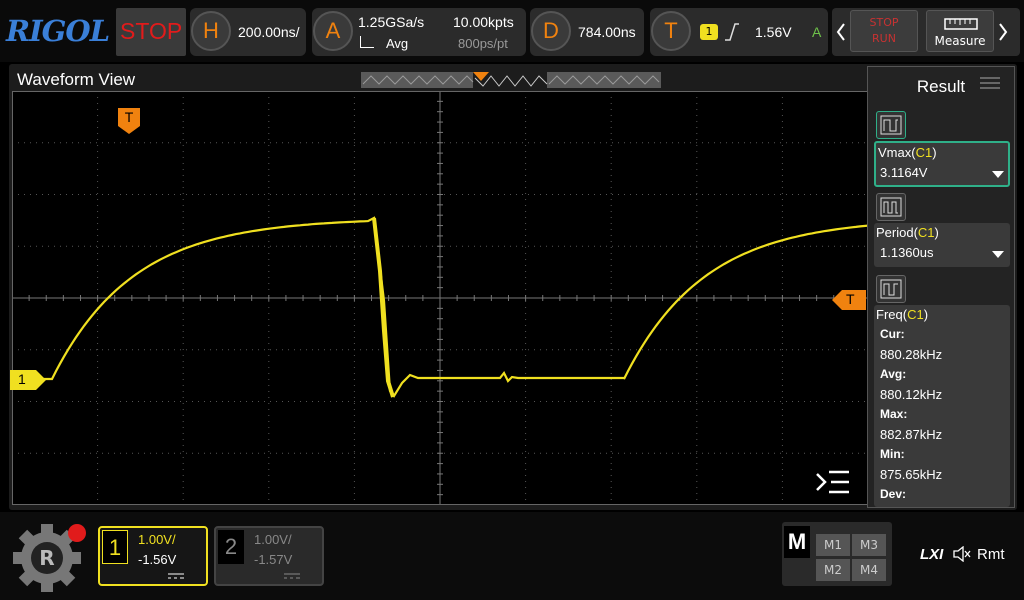 The image size is (1024, 600). What do you see at coordinates (891, 207) in the screenshot?
I see `period-measure-icon` at bounding box center [891, 207].